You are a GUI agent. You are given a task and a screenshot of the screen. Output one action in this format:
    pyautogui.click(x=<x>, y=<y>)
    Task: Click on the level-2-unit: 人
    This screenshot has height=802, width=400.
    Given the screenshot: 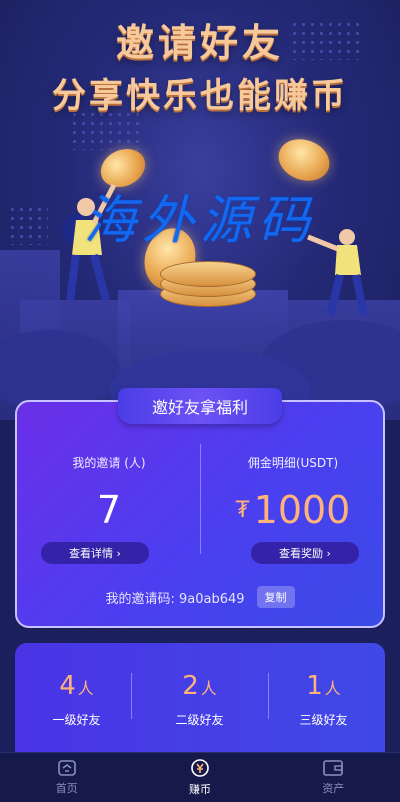 What is the action you would take?
    pyautogui.click(x=208, y=688)
    